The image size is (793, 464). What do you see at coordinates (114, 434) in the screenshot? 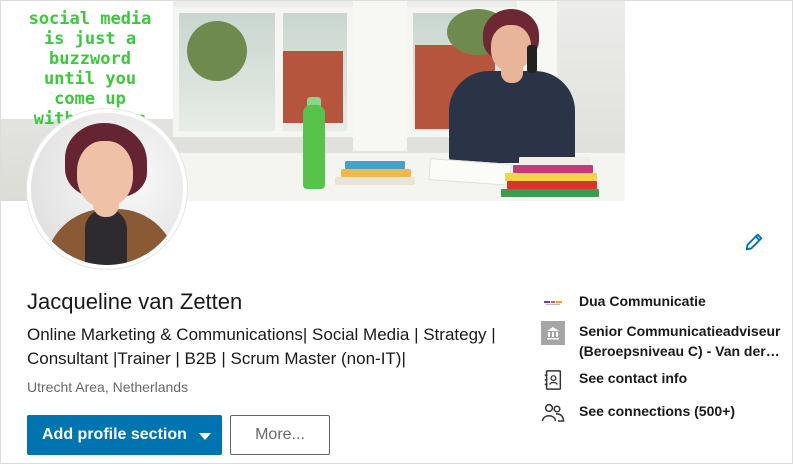
I see `add-profile-section-label: Add profile section` at bounding box center [114, 434].